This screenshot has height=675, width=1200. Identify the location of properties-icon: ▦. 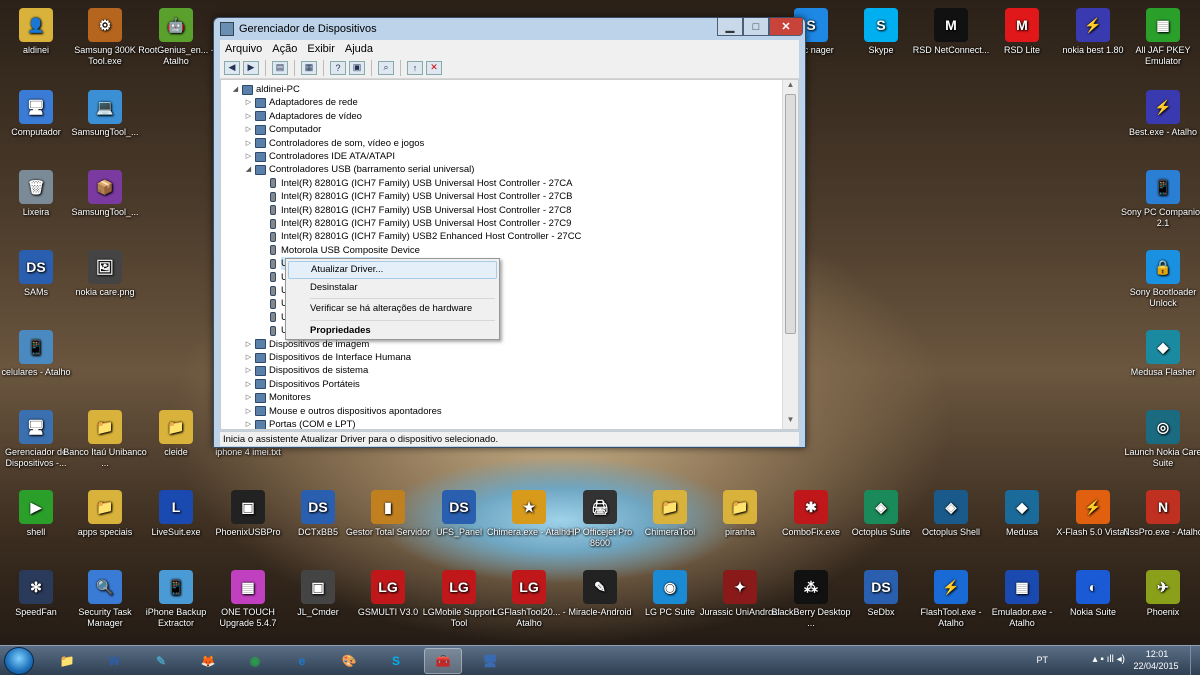
(309, 67).